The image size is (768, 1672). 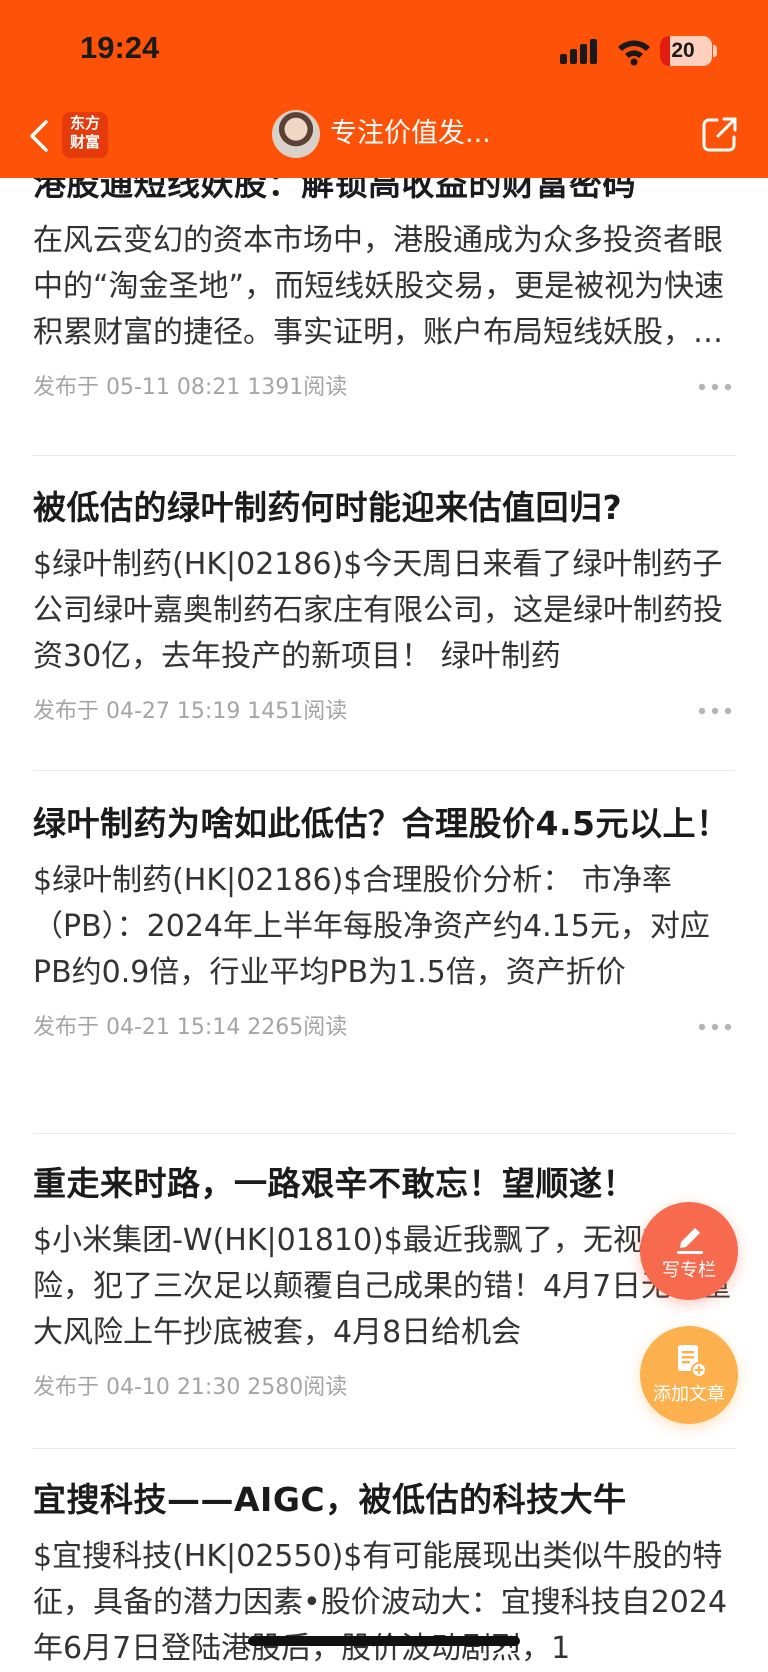 What do you see at coordinates (384, 712) in the screenshot?
I see `article-meta: 发布于 04-27 15:19 1451阅读` at bounding box center [384, 712].